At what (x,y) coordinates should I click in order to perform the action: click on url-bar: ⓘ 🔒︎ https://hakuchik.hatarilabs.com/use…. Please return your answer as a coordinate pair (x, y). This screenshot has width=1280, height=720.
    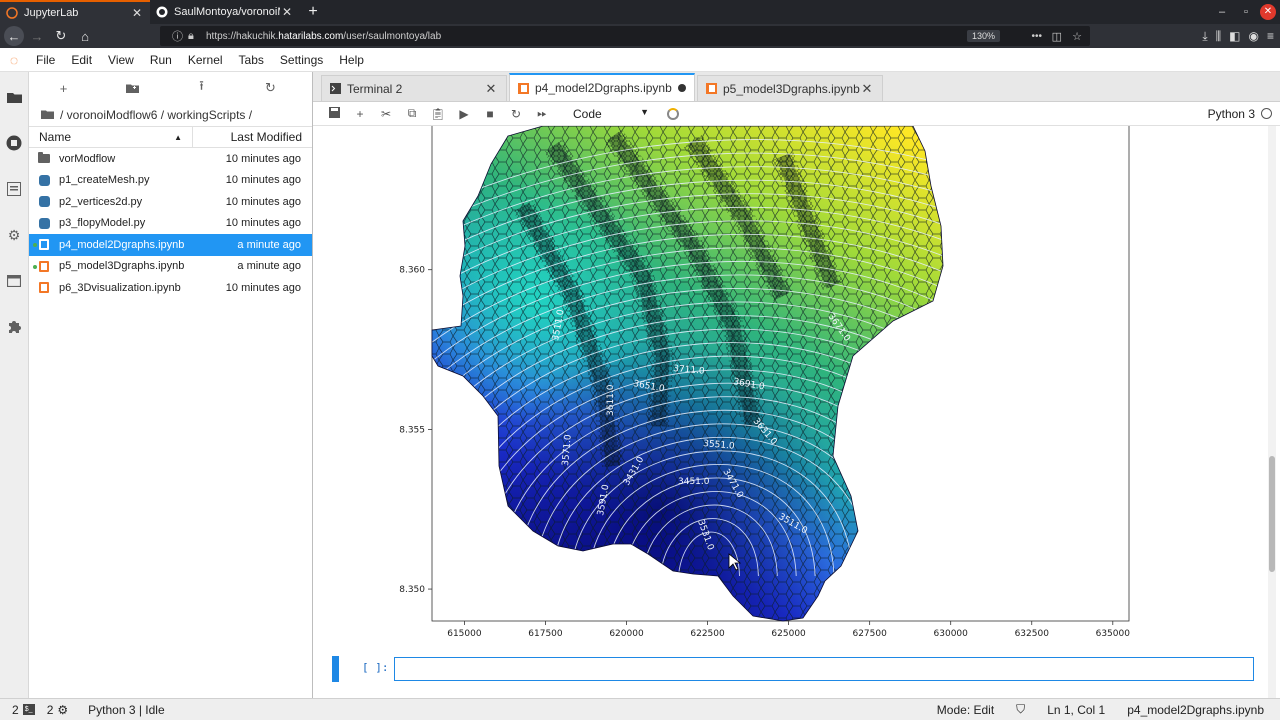
    Looking at the image, I should click on (625, 36).